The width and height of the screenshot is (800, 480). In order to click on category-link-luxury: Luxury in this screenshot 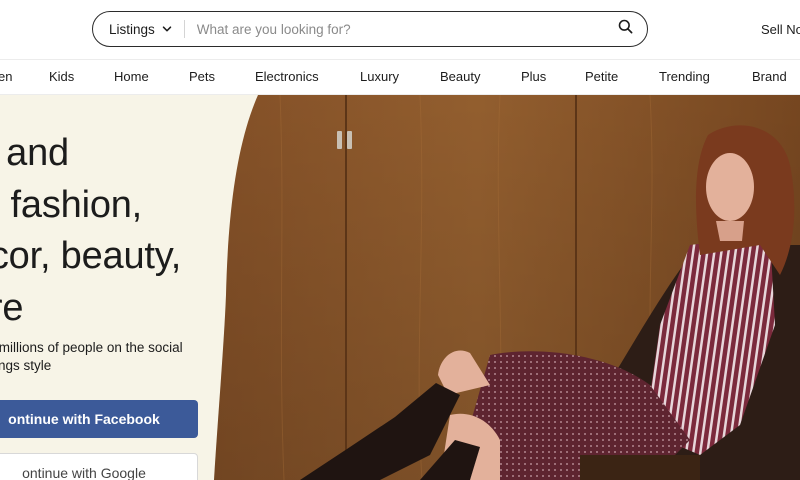, I will do `click(379, 76)`.